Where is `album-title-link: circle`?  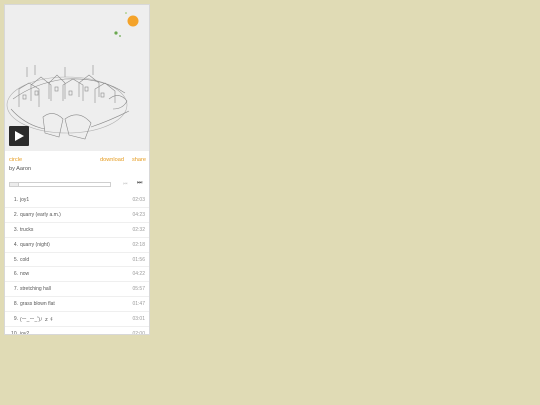
album-title-link: circle is located at coordinates (15, 160).